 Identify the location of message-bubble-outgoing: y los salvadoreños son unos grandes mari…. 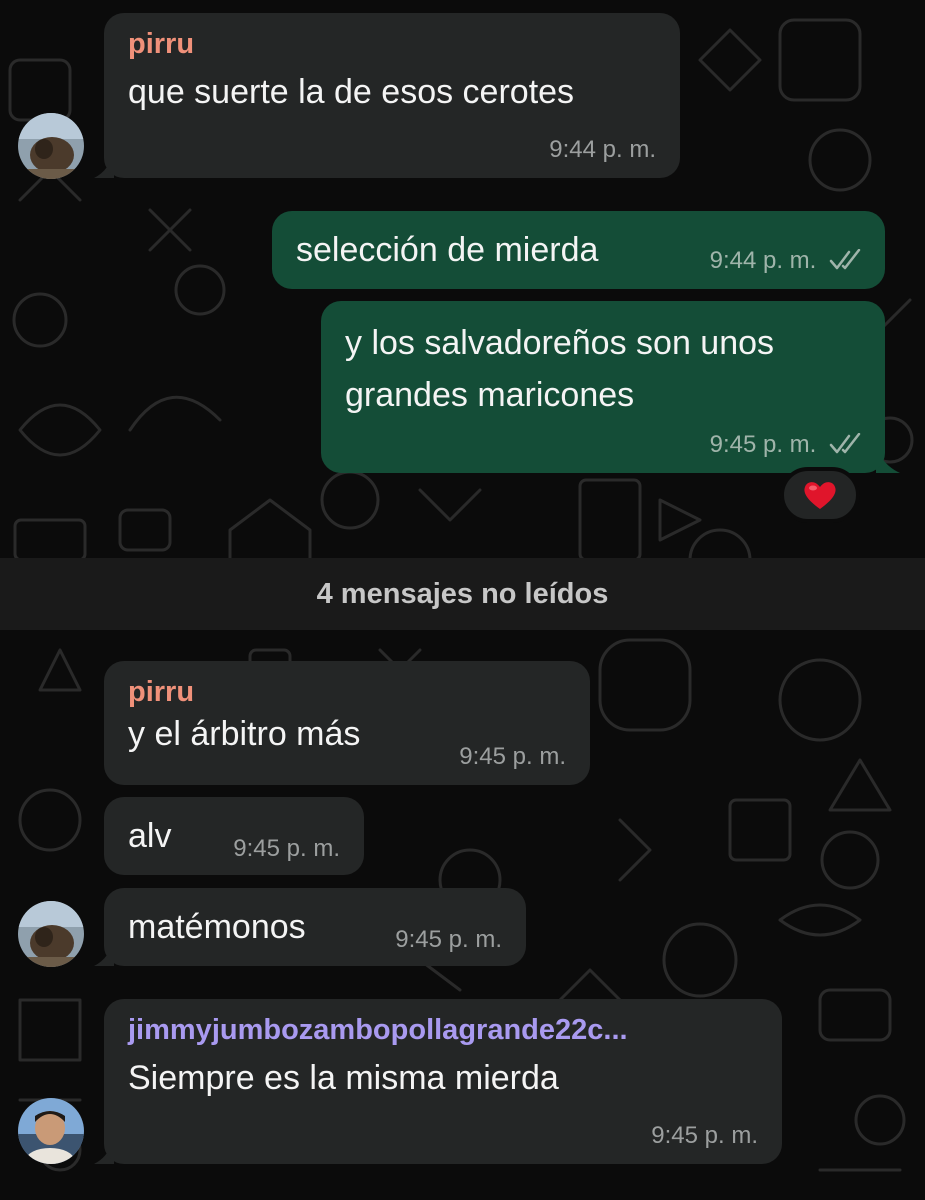
(603, 387).